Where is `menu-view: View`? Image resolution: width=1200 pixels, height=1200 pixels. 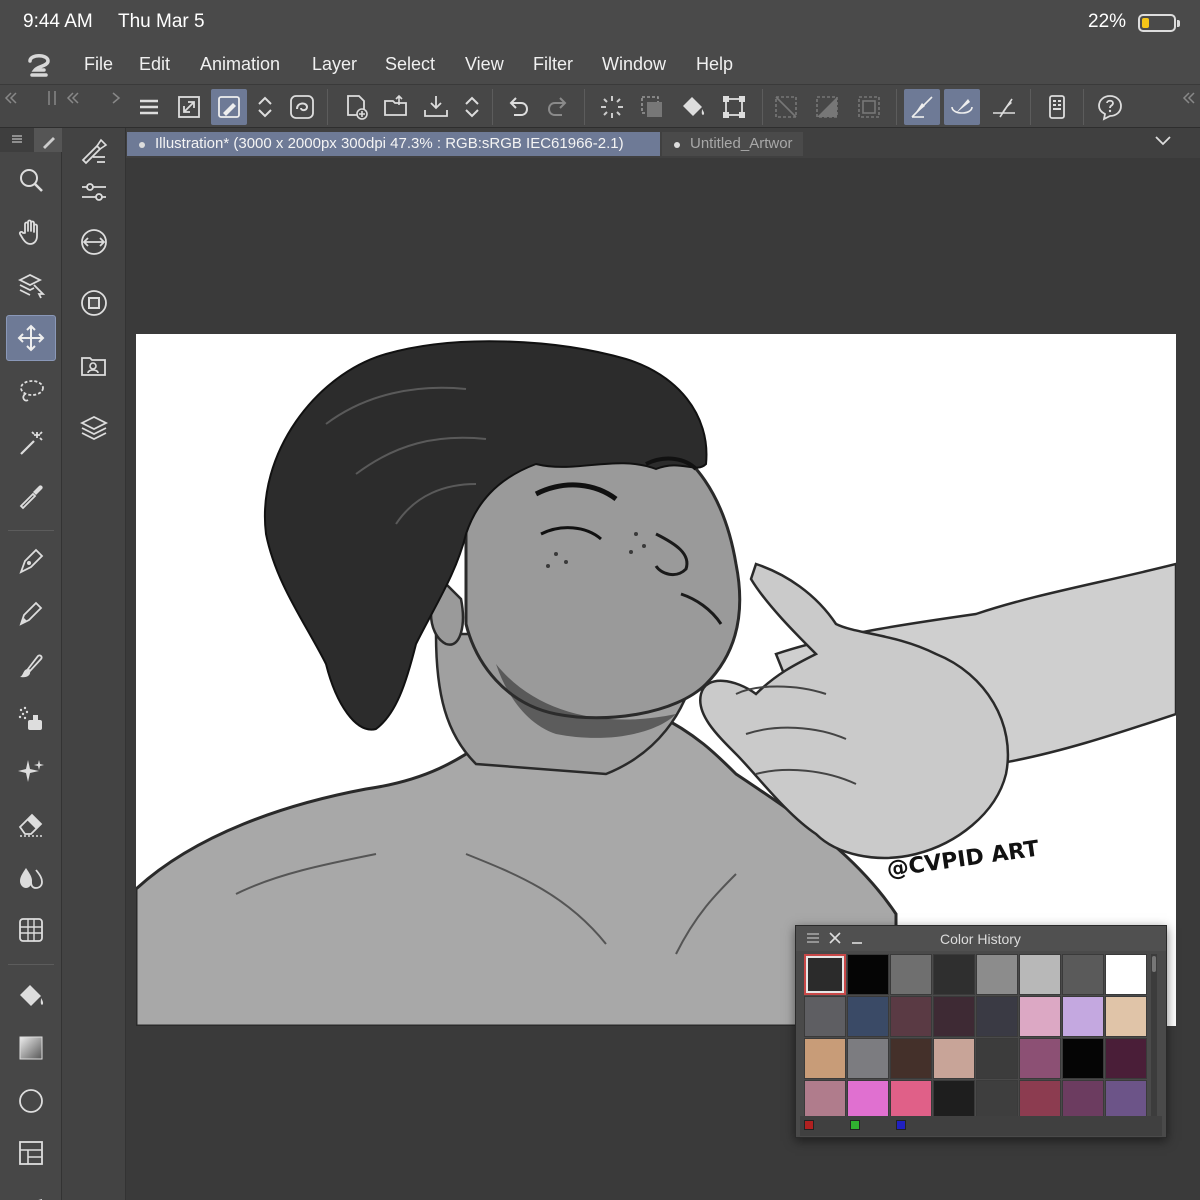
menu-view: View is located at coordinates (484, 64).